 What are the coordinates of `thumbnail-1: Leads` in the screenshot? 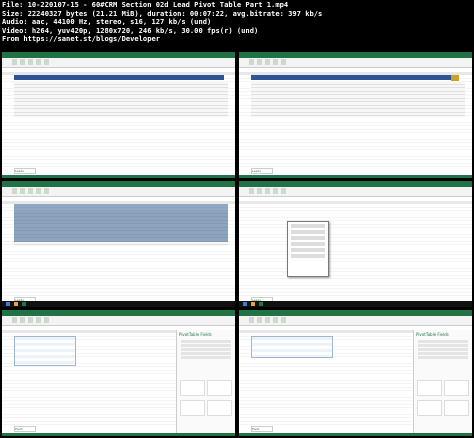 It's located at (118, 115).